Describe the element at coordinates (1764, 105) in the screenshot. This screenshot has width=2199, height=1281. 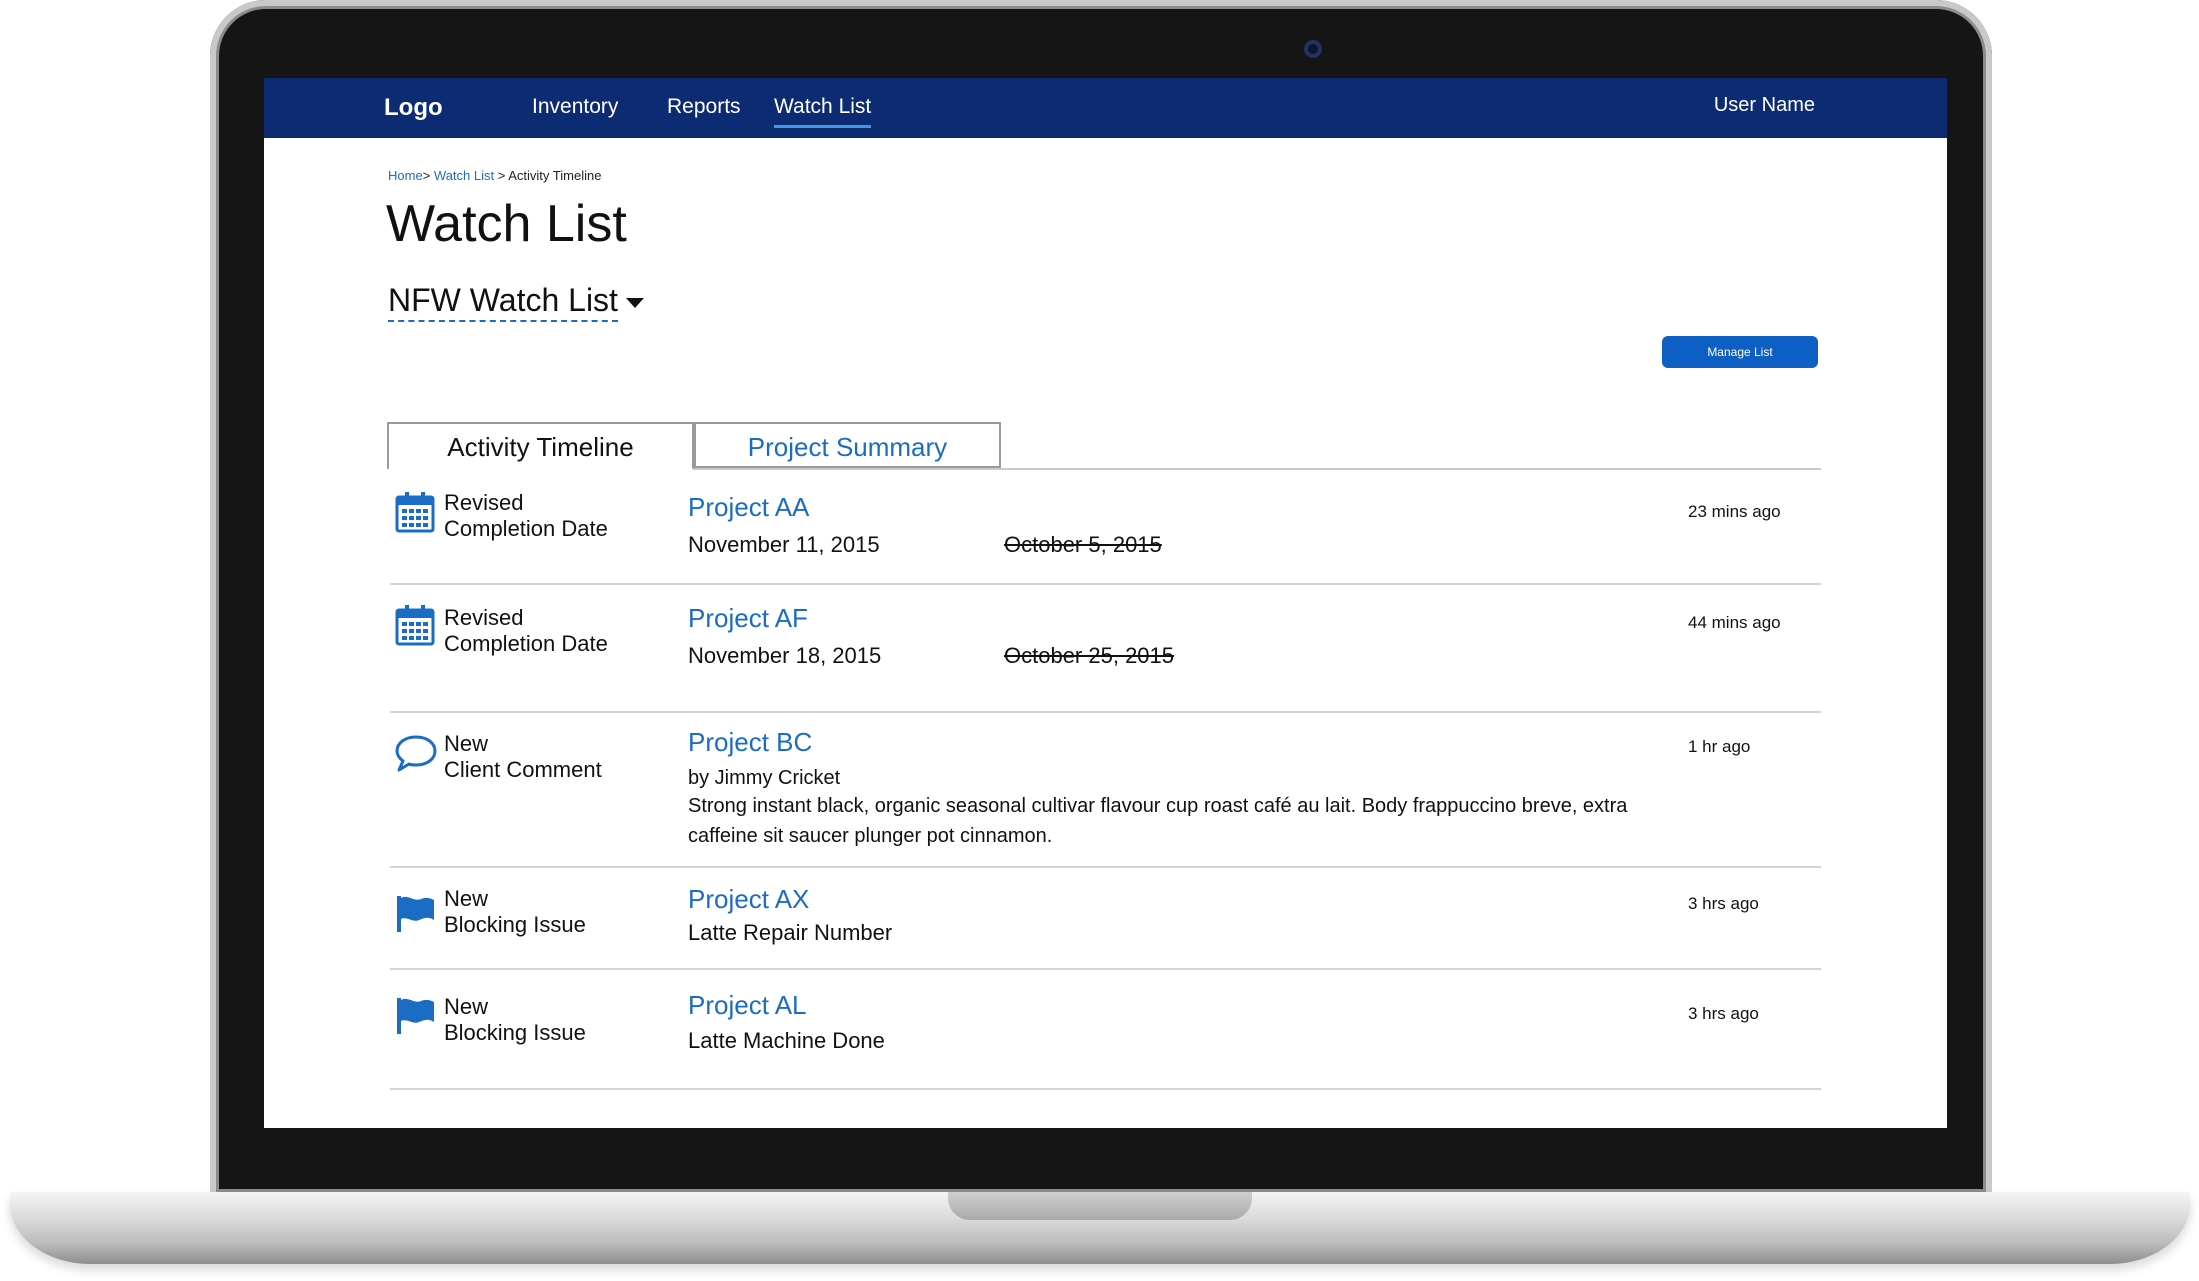
I see `user-name-menu: User Name` at that location.